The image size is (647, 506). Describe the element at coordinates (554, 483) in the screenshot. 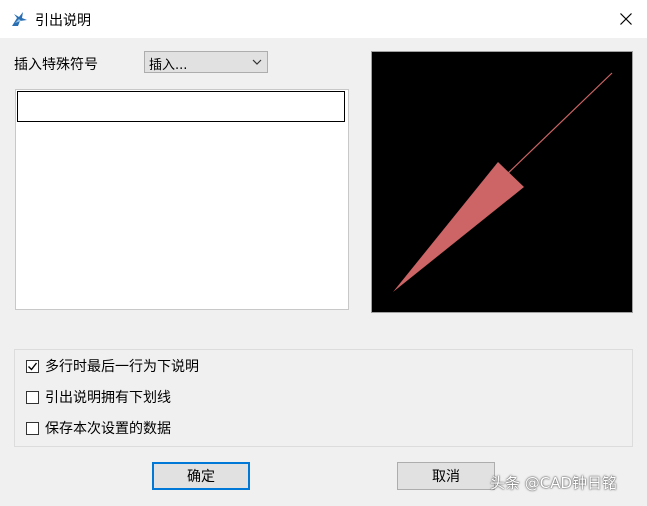

I see `watermark: 头条 @CAD钟日铭` at that location.